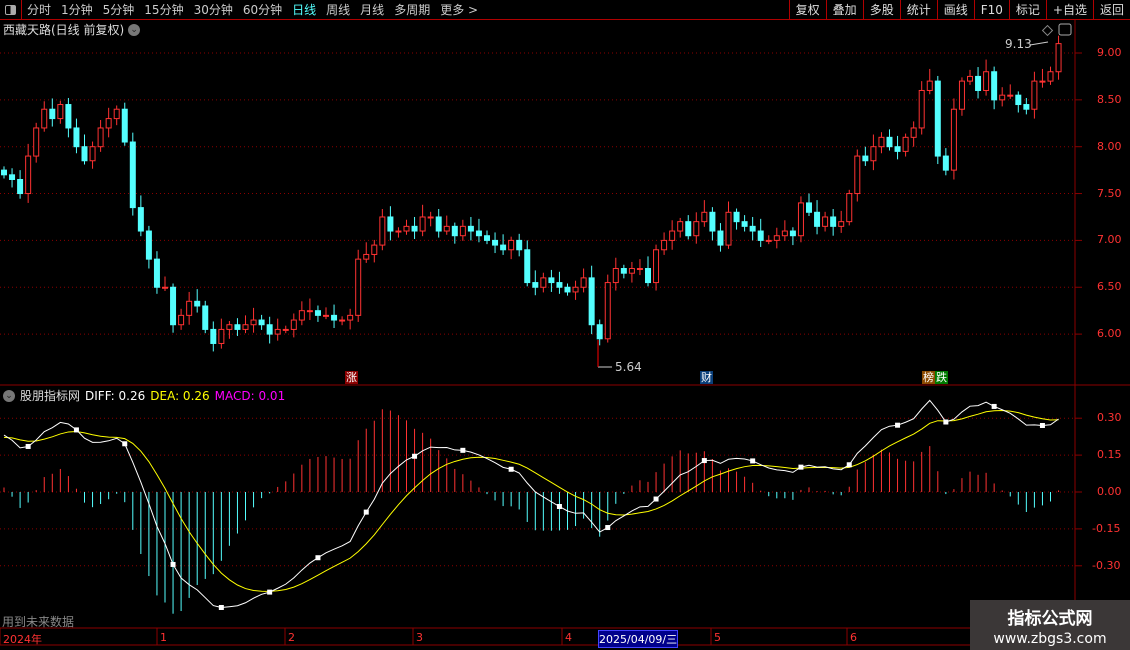  Describe the element at coordinates (351, 377) in the screenshot. I see `event-marker: 涨` at that location.